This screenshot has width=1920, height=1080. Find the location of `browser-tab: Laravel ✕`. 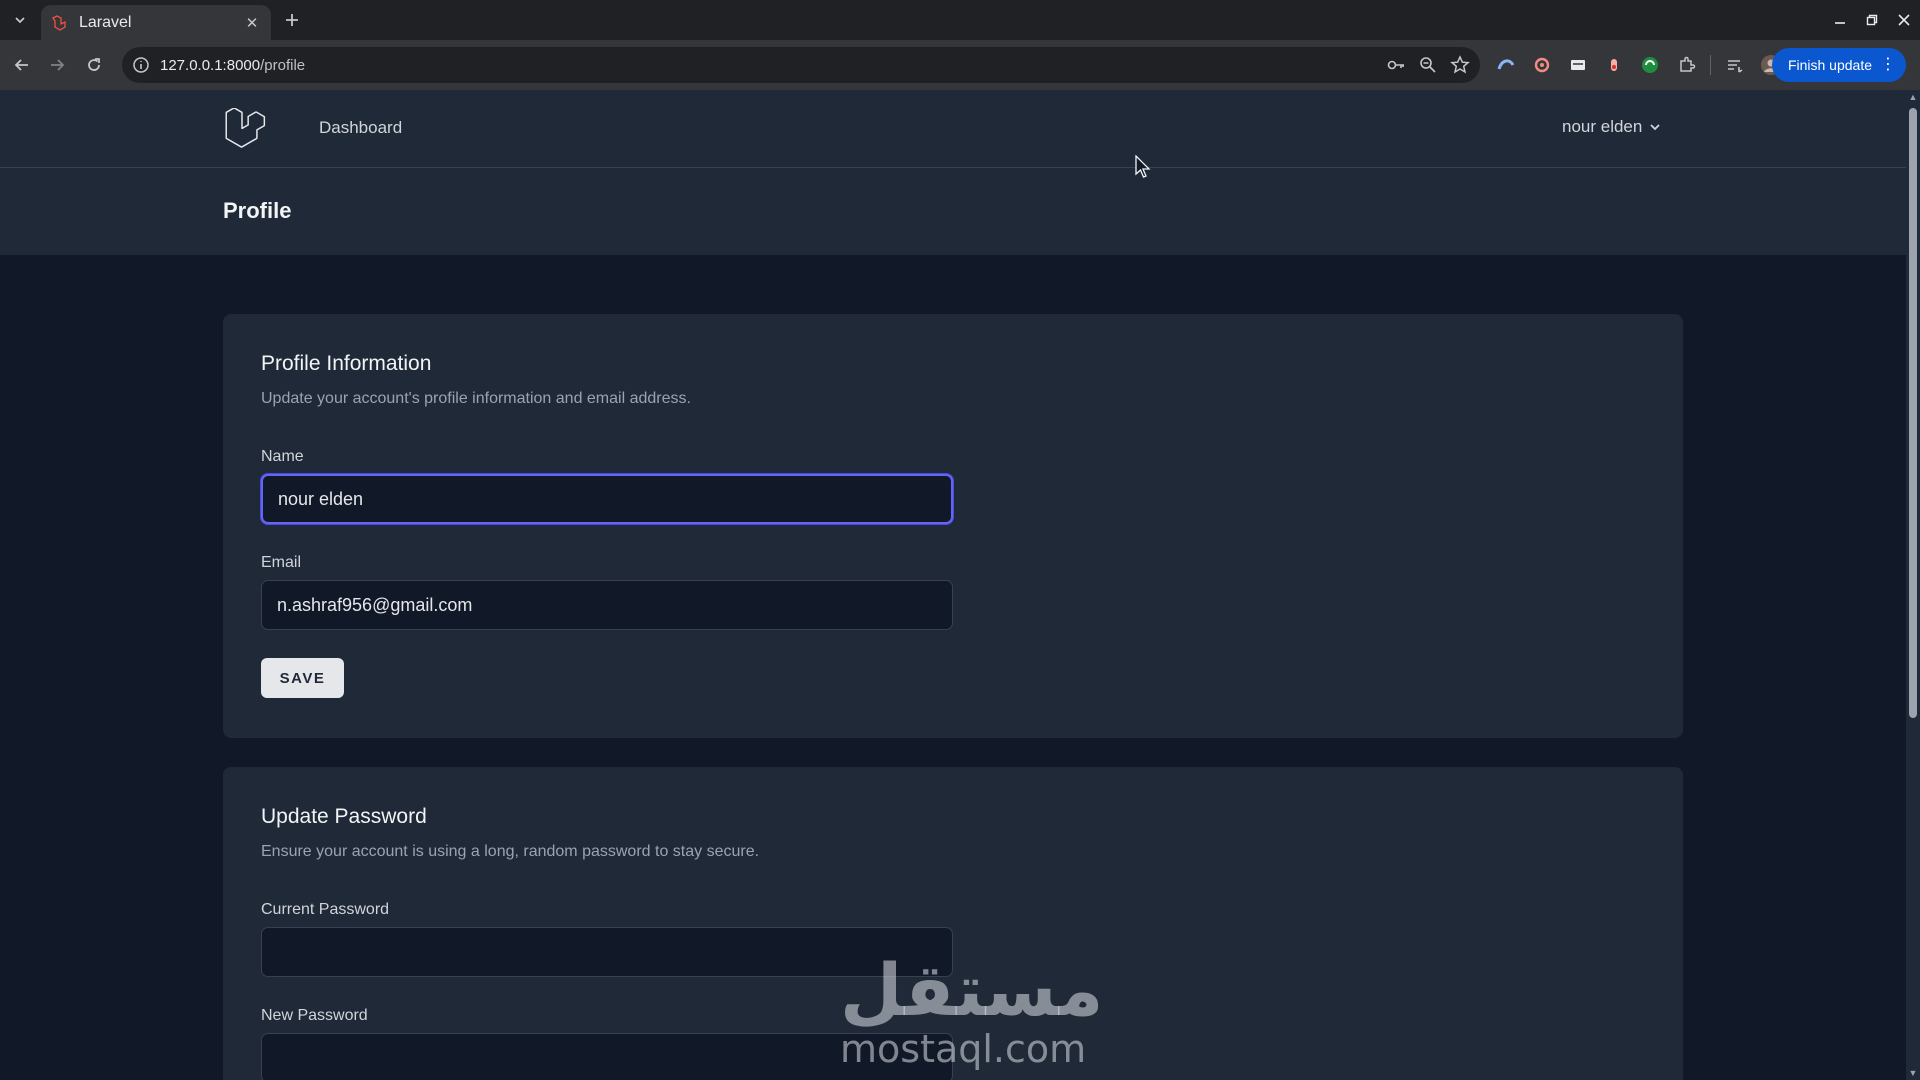

browser-tab: Laravel ✕ is located at coordinates (156, 22).